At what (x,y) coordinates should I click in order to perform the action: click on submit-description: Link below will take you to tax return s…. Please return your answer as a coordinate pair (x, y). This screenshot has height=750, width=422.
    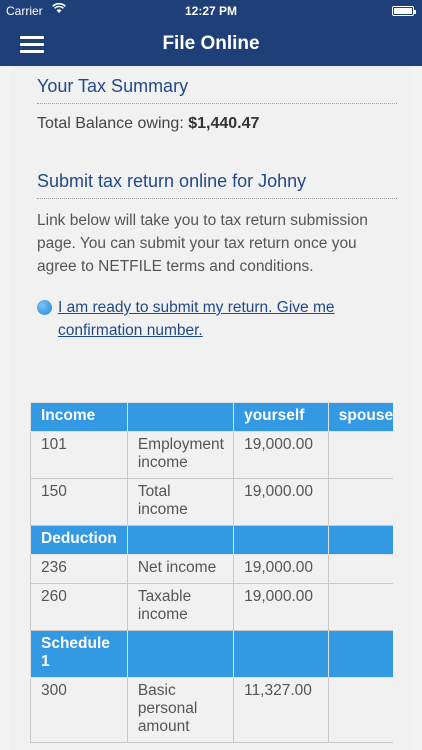
    Looking at the image, I should click on (202, 243).